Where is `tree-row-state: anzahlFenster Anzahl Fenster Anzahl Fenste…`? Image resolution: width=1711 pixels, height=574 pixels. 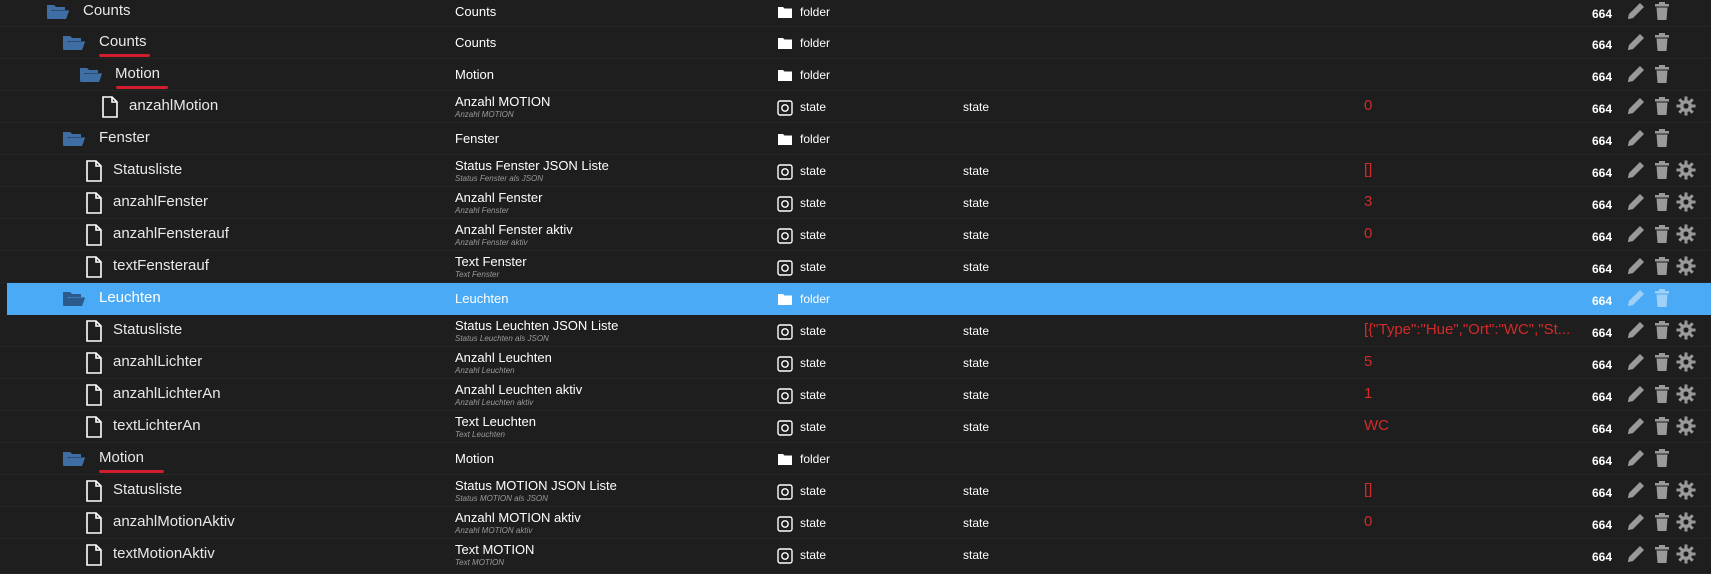
tree-row-state: anzahlFenster Anzahl Fenster Anzahl Fenste… is located at coordinates (855, 203).